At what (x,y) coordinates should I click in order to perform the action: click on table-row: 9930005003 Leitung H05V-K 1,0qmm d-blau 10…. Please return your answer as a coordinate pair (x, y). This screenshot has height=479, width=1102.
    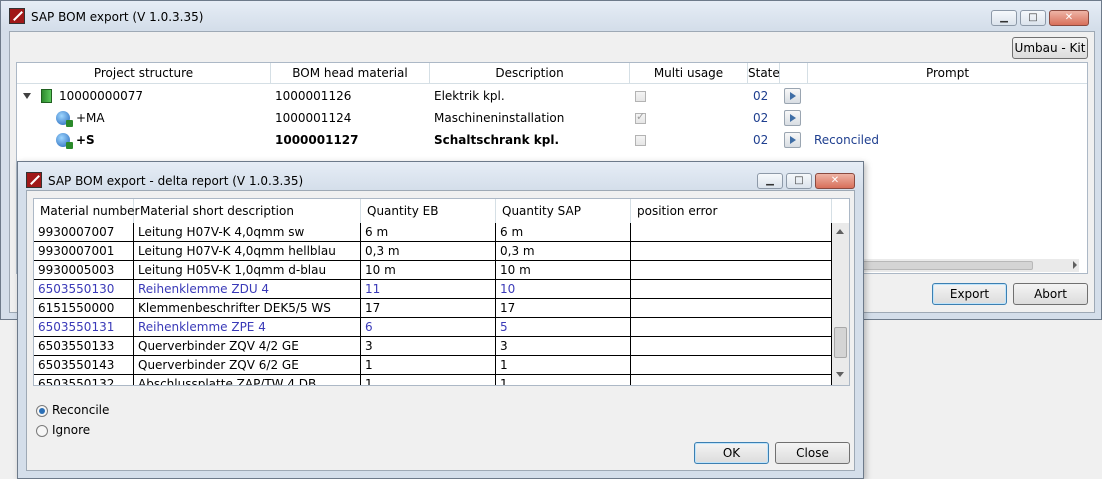
    Looking at the image, I should click on (433, 270).